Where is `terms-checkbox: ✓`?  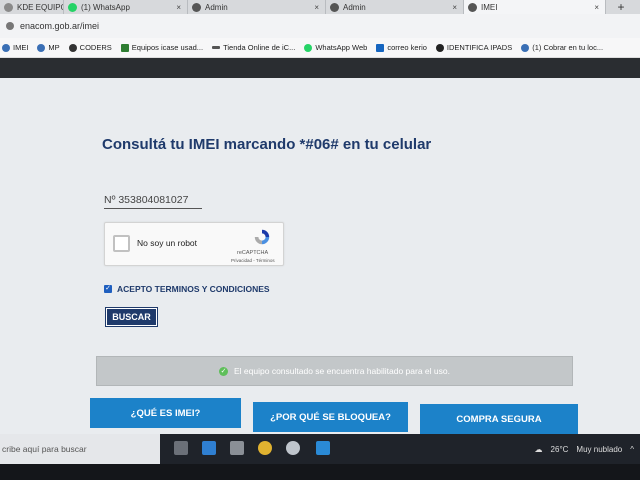
terms-checkbox: ✓ is located at coordinates (108, 289).